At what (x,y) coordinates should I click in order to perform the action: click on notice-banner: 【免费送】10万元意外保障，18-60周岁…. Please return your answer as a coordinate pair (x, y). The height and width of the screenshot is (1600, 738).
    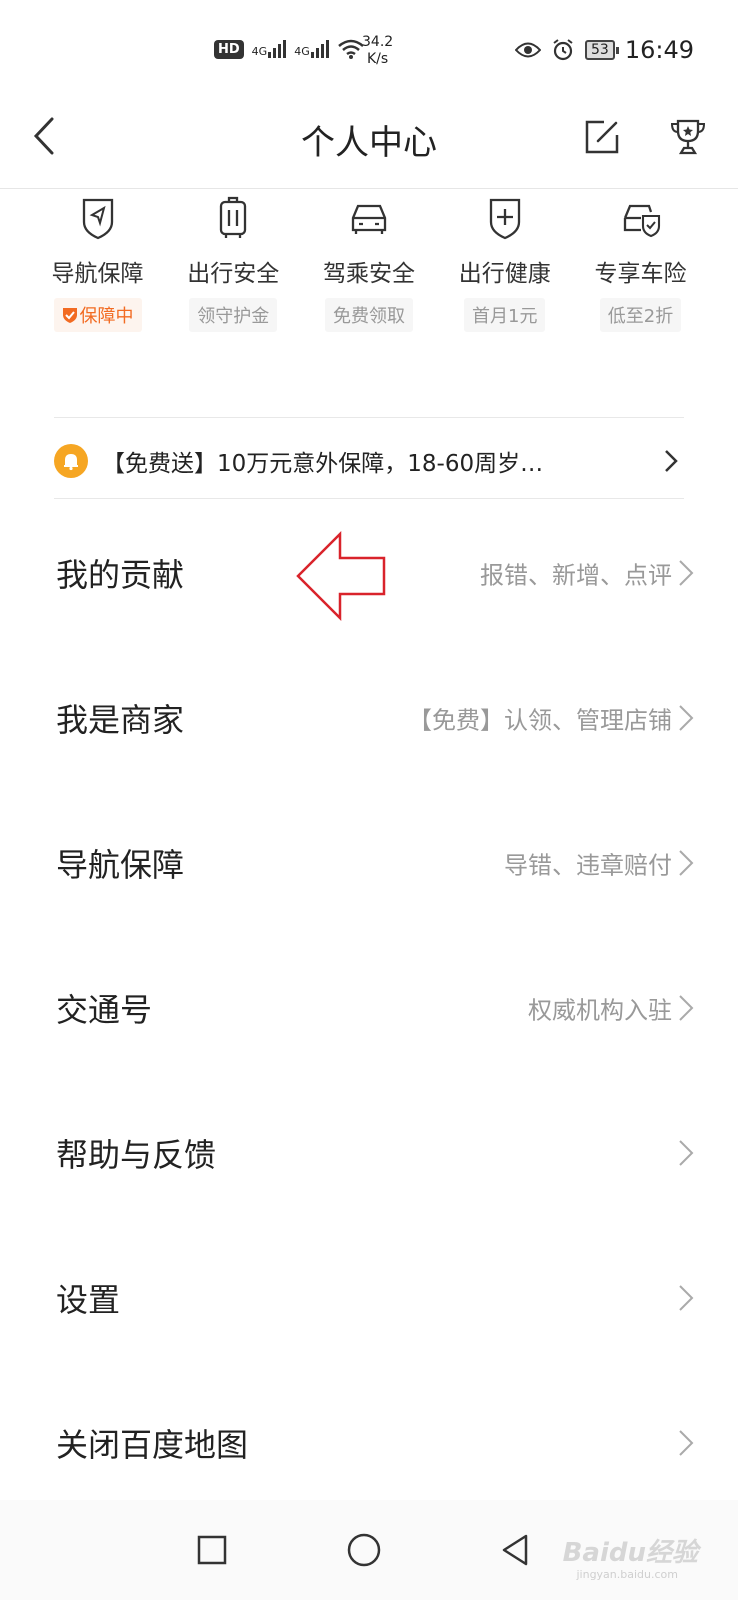
    Looking at the image, I should click on (369, 461).